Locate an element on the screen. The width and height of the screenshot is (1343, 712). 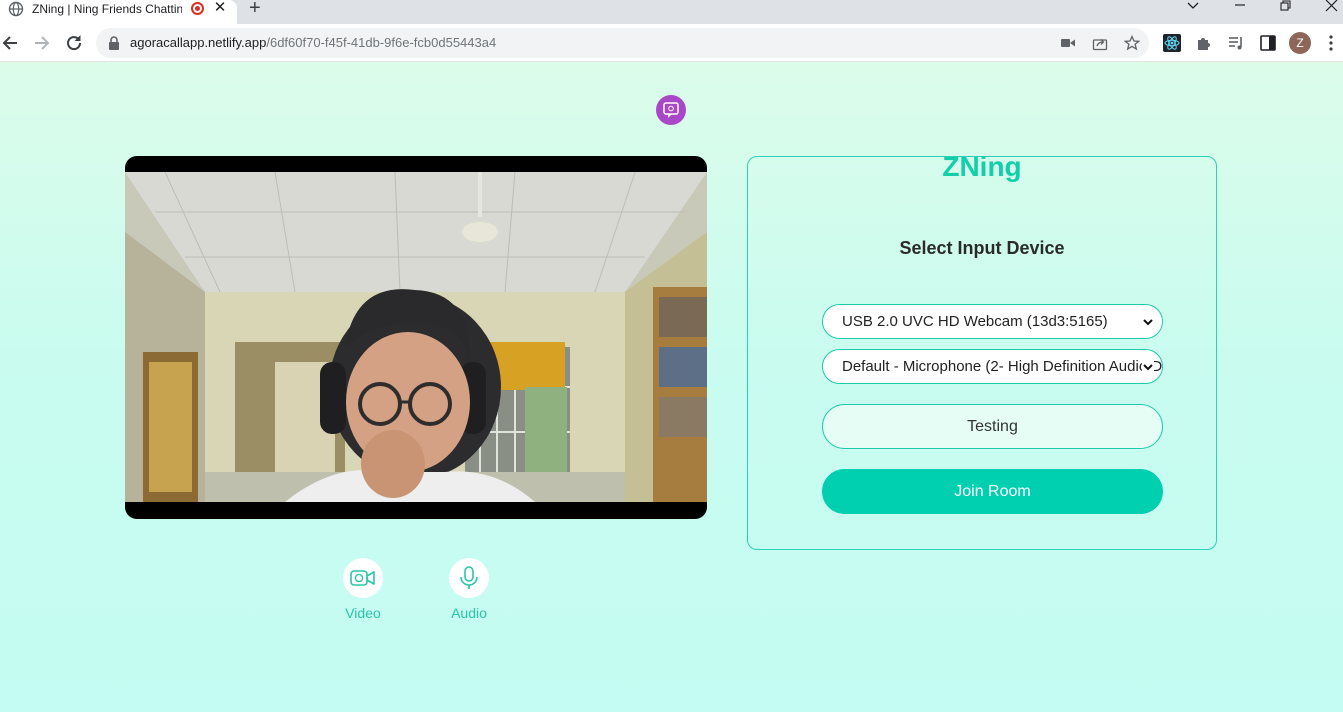
video-camera-icon is located at coordinates (362, 578).